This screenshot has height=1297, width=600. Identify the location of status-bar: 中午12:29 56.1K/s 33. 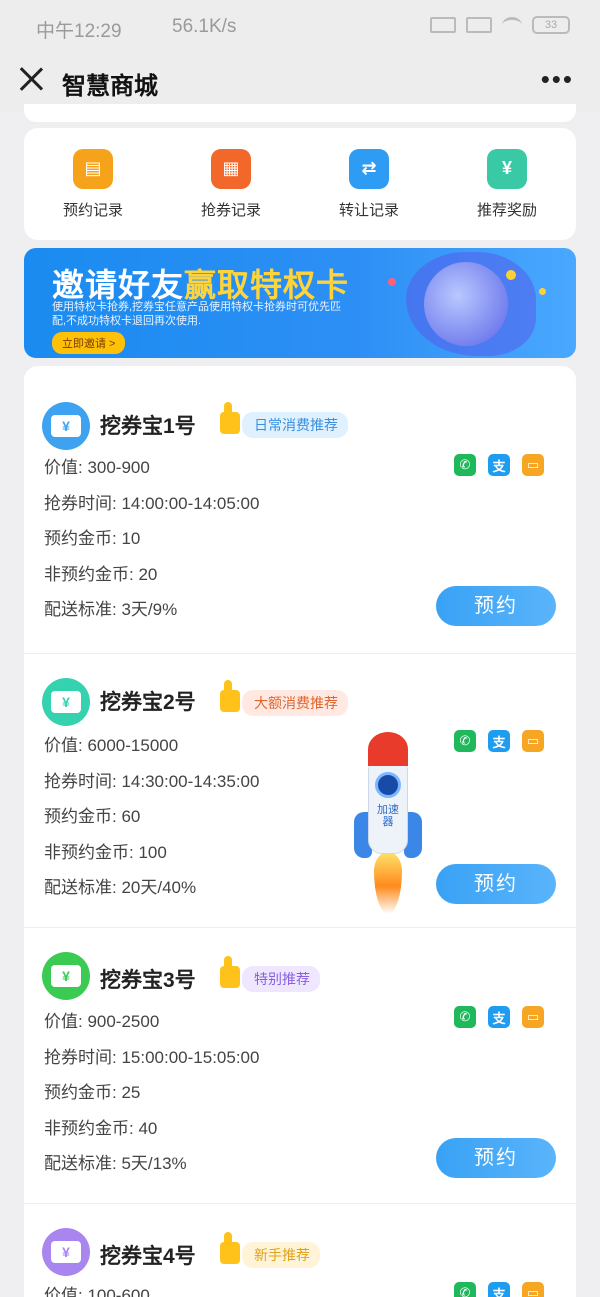
(300, 27).